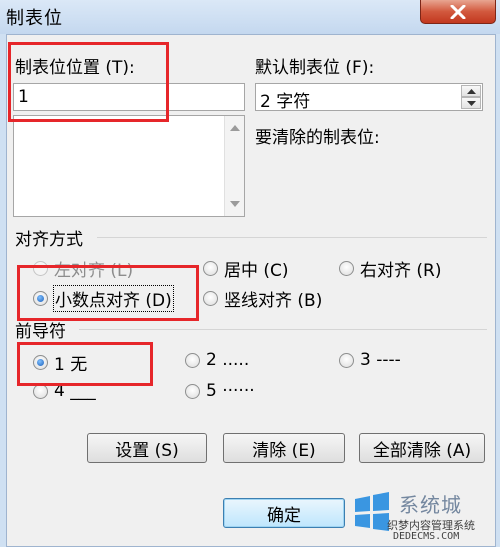  I want to click on spin-up-button, so click(471, 91).